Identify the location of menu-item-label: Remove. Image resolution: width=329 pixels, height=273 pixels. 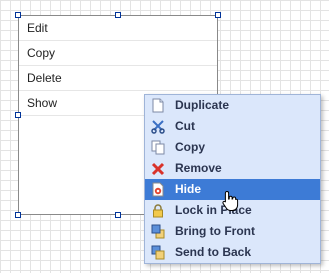
(198, 168).